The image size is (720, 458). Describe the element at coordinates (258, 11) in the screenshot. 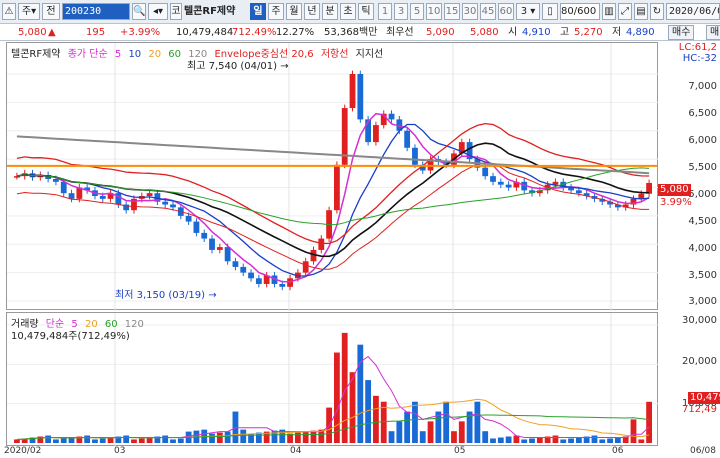

I see `period-day: 일` at that location.